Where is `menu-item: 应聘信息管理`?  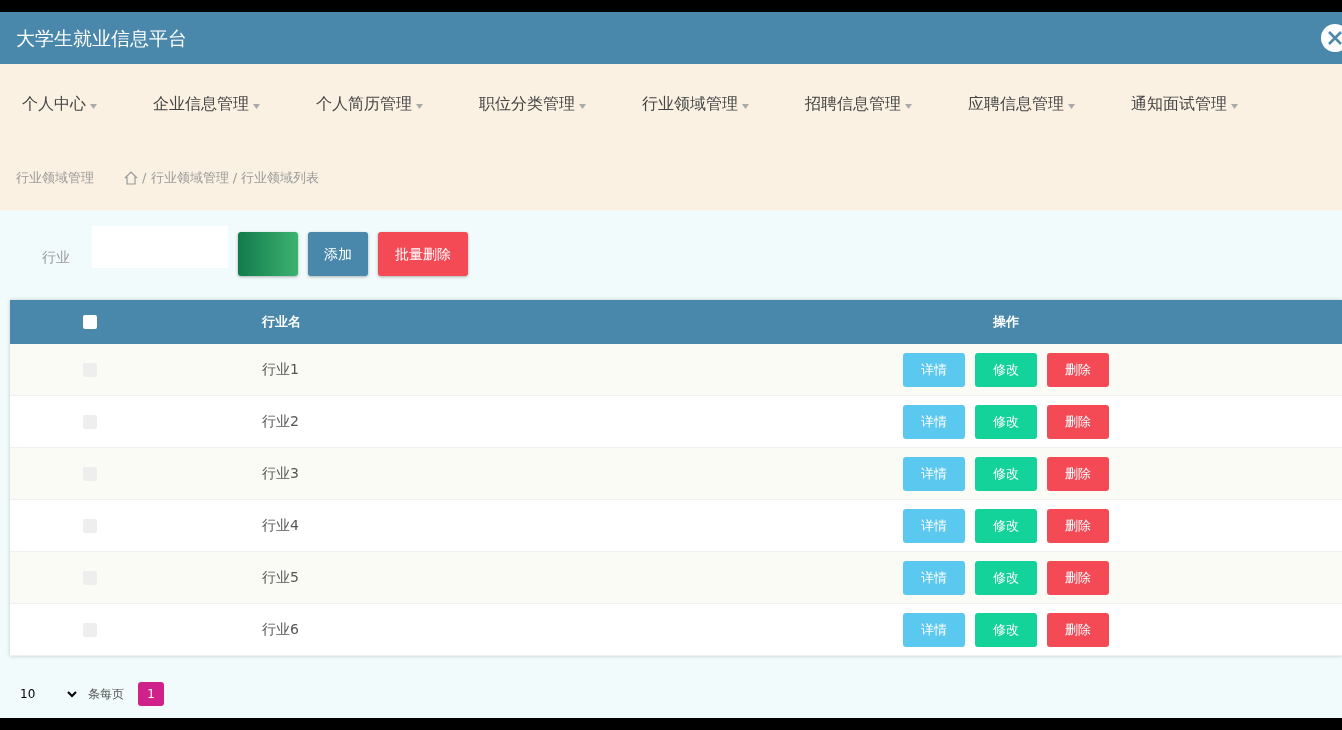
menu-item: 应聘信息管理 is located at coordinates (1021, 104).